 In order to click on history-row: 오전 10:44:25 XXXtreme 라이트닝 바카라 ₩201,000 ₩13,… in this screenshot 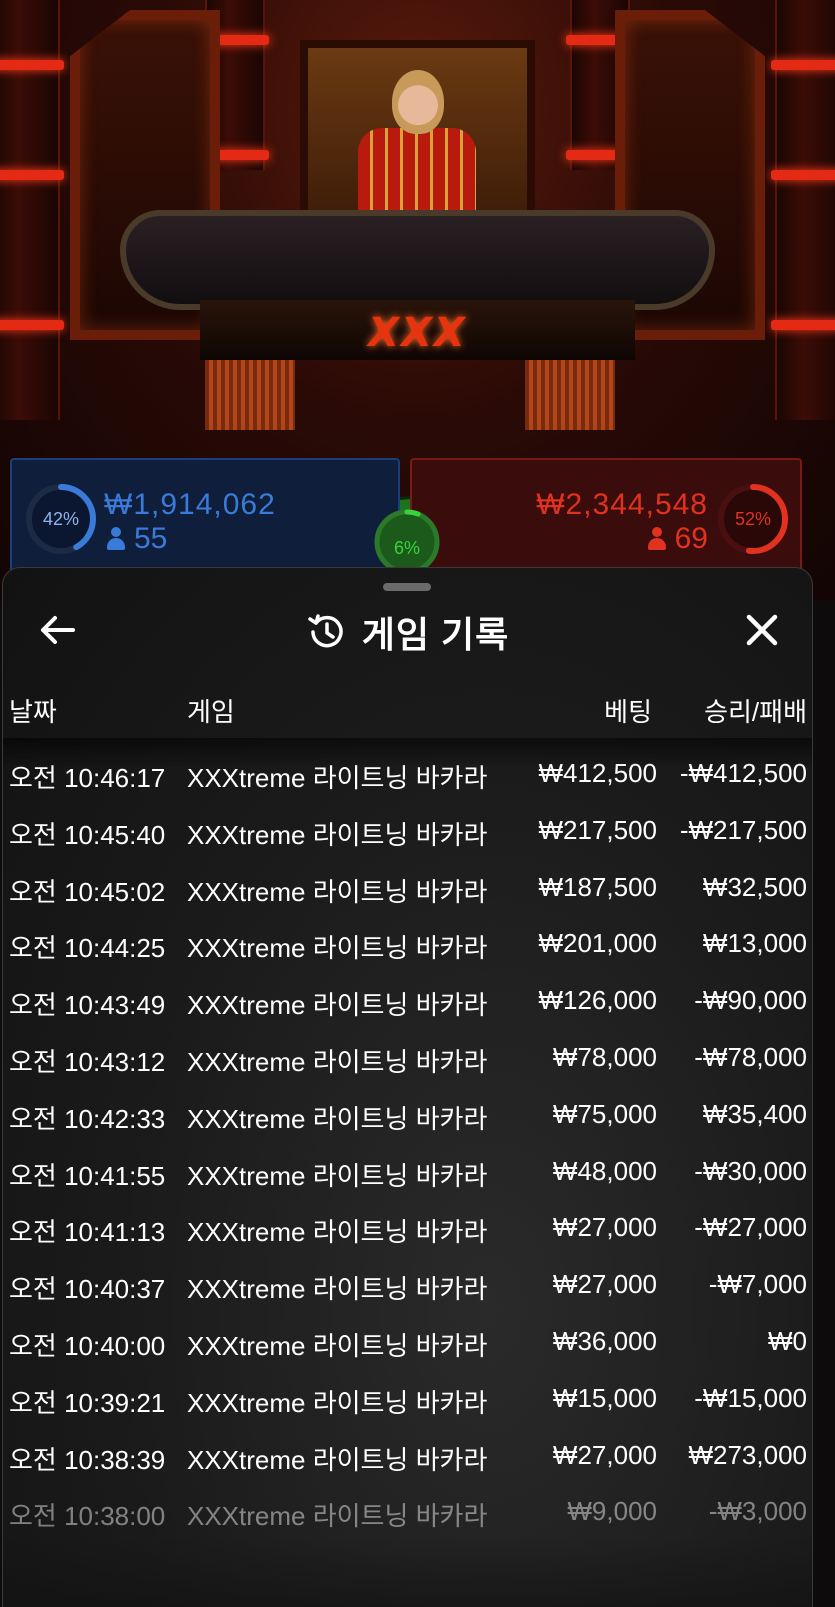, I will do `click(407, 948)`.